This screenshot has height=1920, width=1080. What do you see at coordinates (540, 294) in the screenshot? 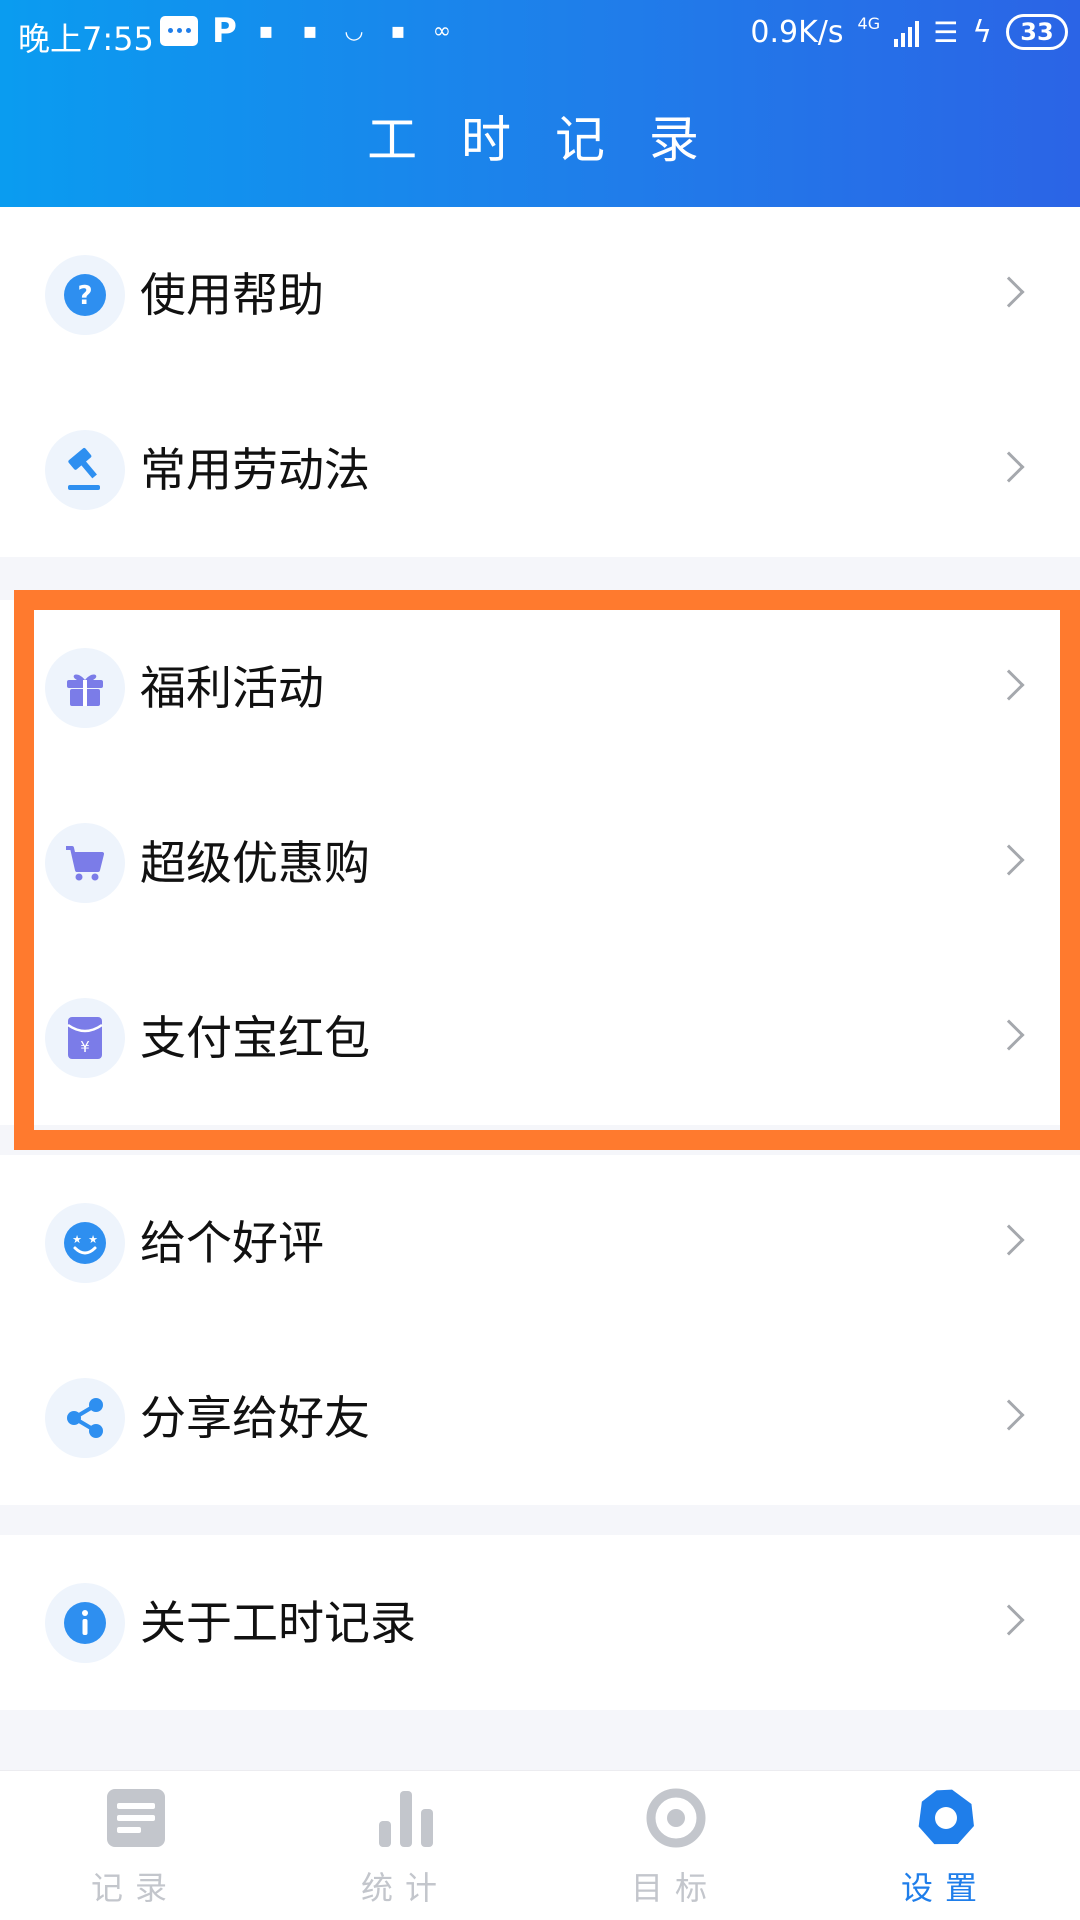
I see `menu-item-help: ? 使用帮助` at bounding box center [540, 294].